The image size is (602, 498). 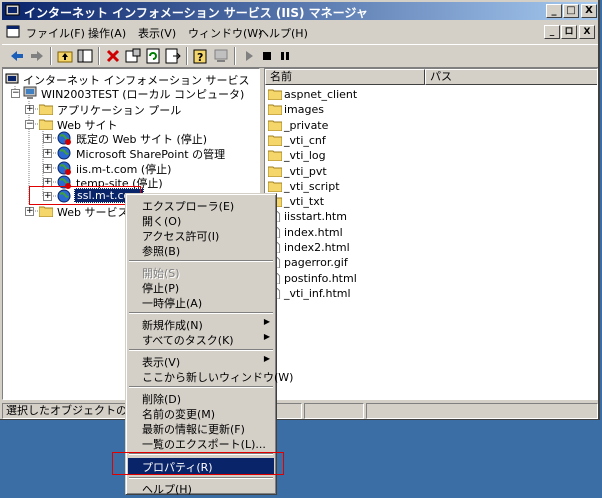 I want to click on tree-default-site: + 既定の Web サイト (停止), so click(x=148, y=138).